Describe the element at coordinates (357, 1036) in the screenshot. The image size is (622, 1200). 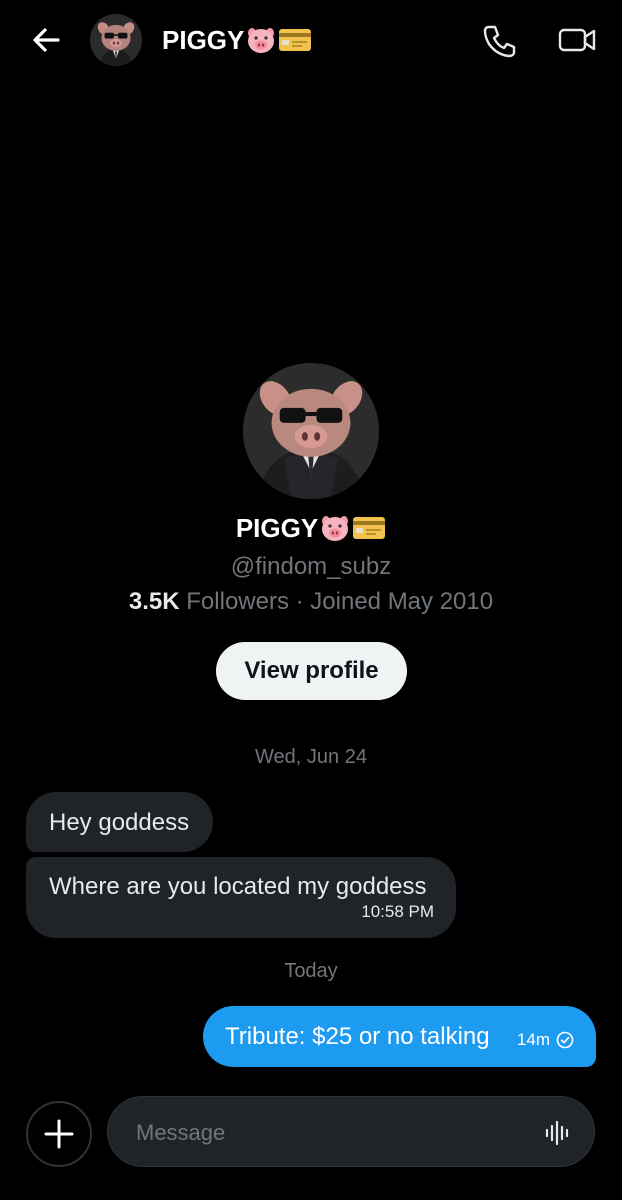
I see `message-text: Tribute: $25 or no talking` at that location.